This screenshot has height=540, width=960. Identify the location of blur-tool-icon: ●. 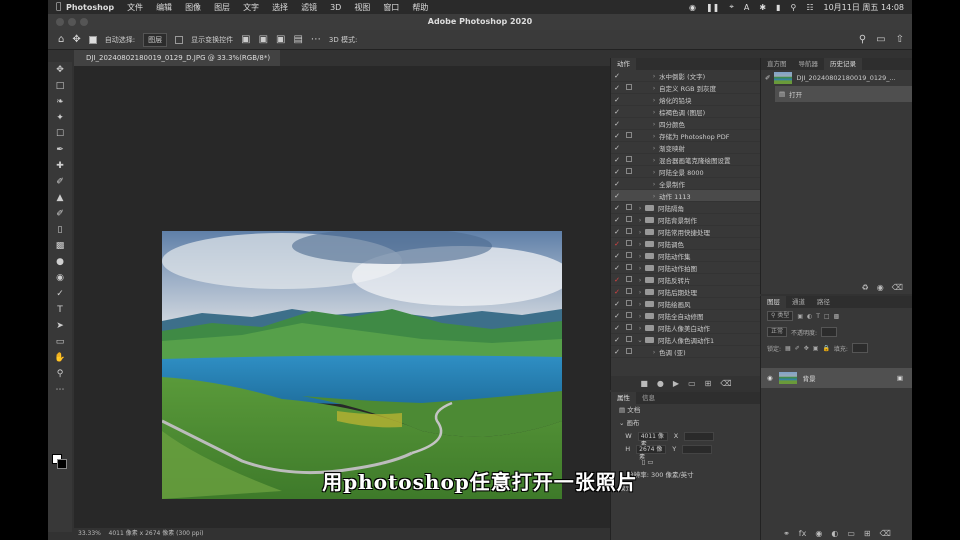
(60, 262).